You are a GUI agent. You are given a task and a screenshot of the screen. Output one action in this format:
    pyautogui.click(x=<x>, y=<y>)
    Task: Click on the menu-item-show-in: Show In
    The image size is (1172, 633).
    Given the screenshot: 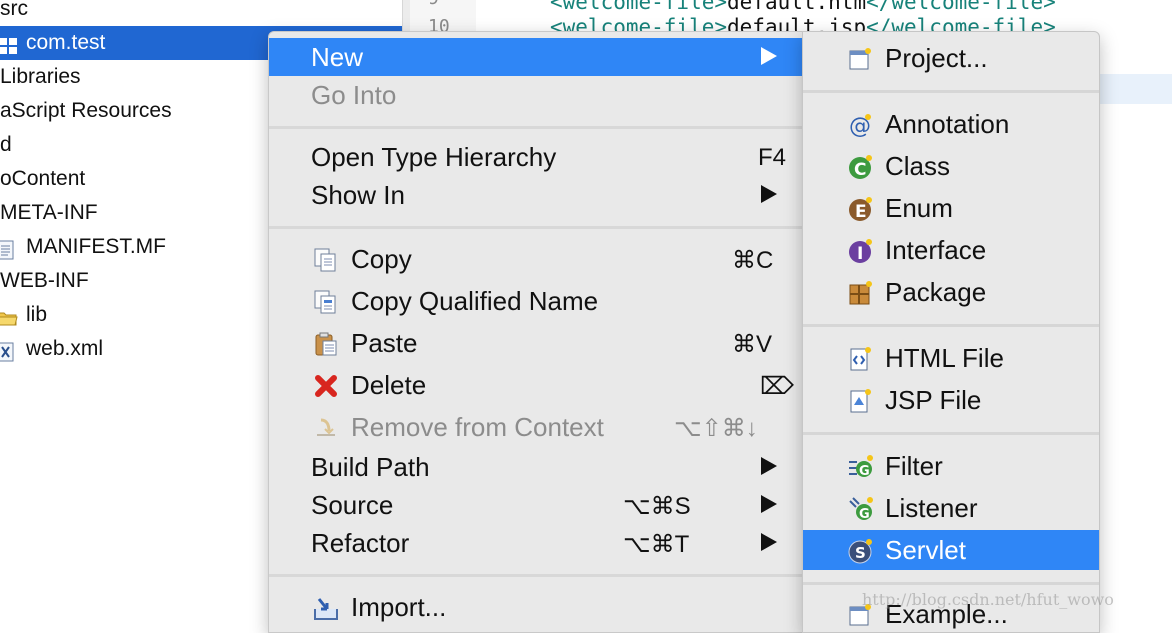 What is the action you would take?
    pyautogui.click(x=536, y=195)
    